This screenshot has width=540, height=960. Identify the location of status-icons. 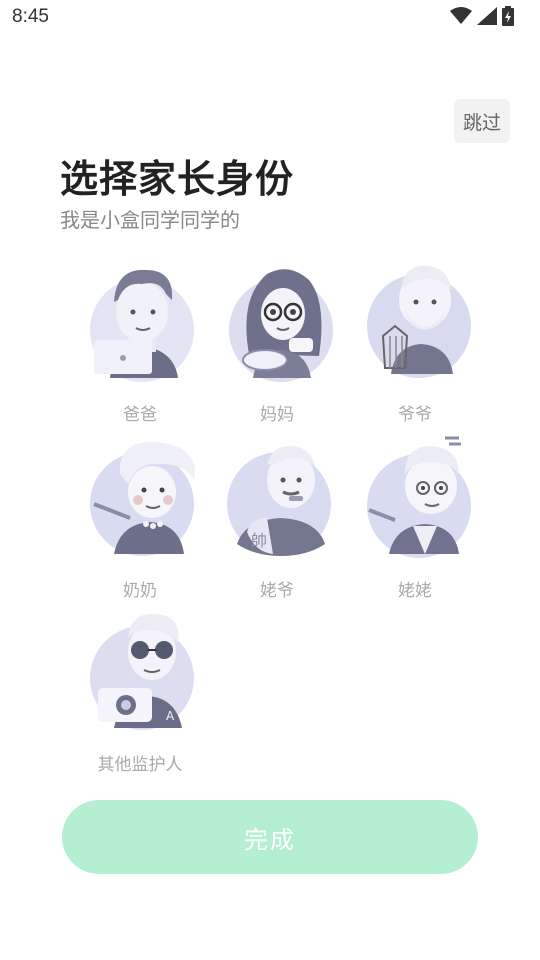
(482, 16).